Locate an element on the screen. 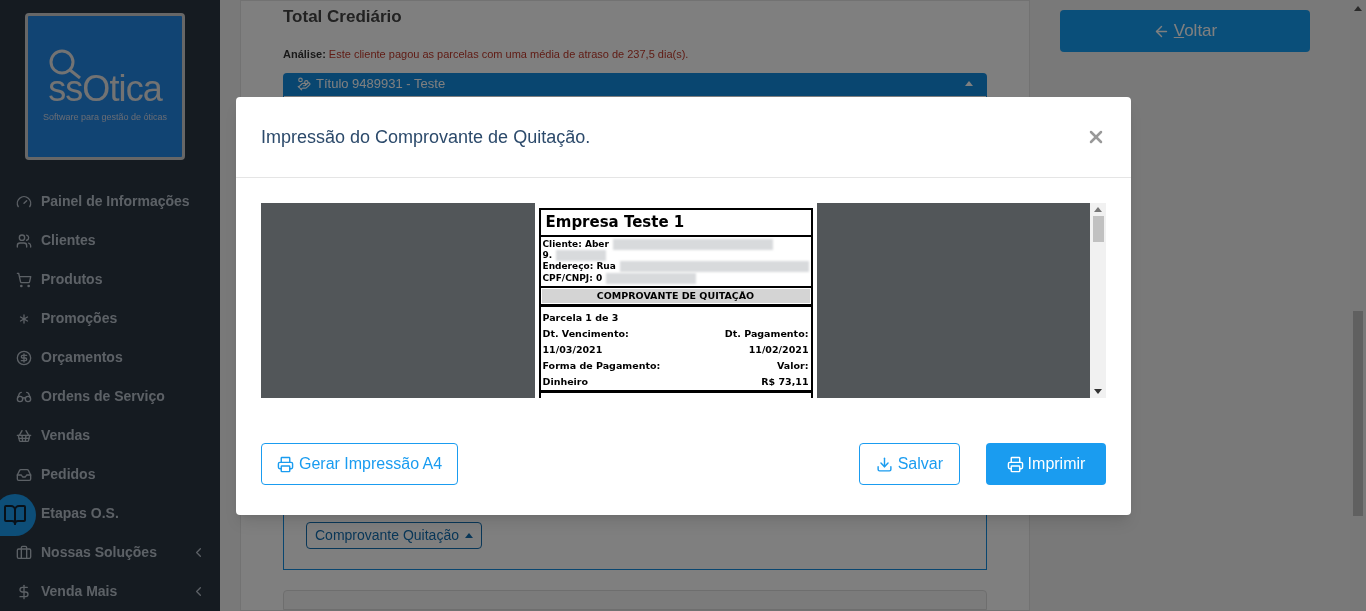  payment-method: Dinheiro is located at coordinates (565, 381).